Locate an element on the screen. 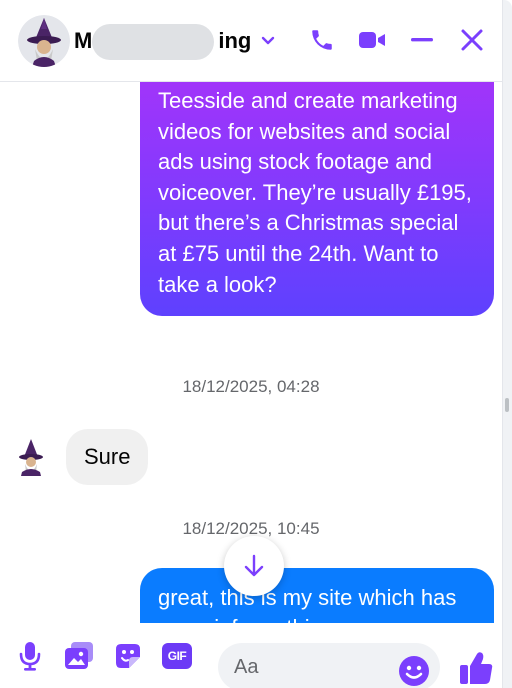 The height and width of the screenshot is (688, 512). scroll-to-bottom-button is located at coordinates (254, 566).